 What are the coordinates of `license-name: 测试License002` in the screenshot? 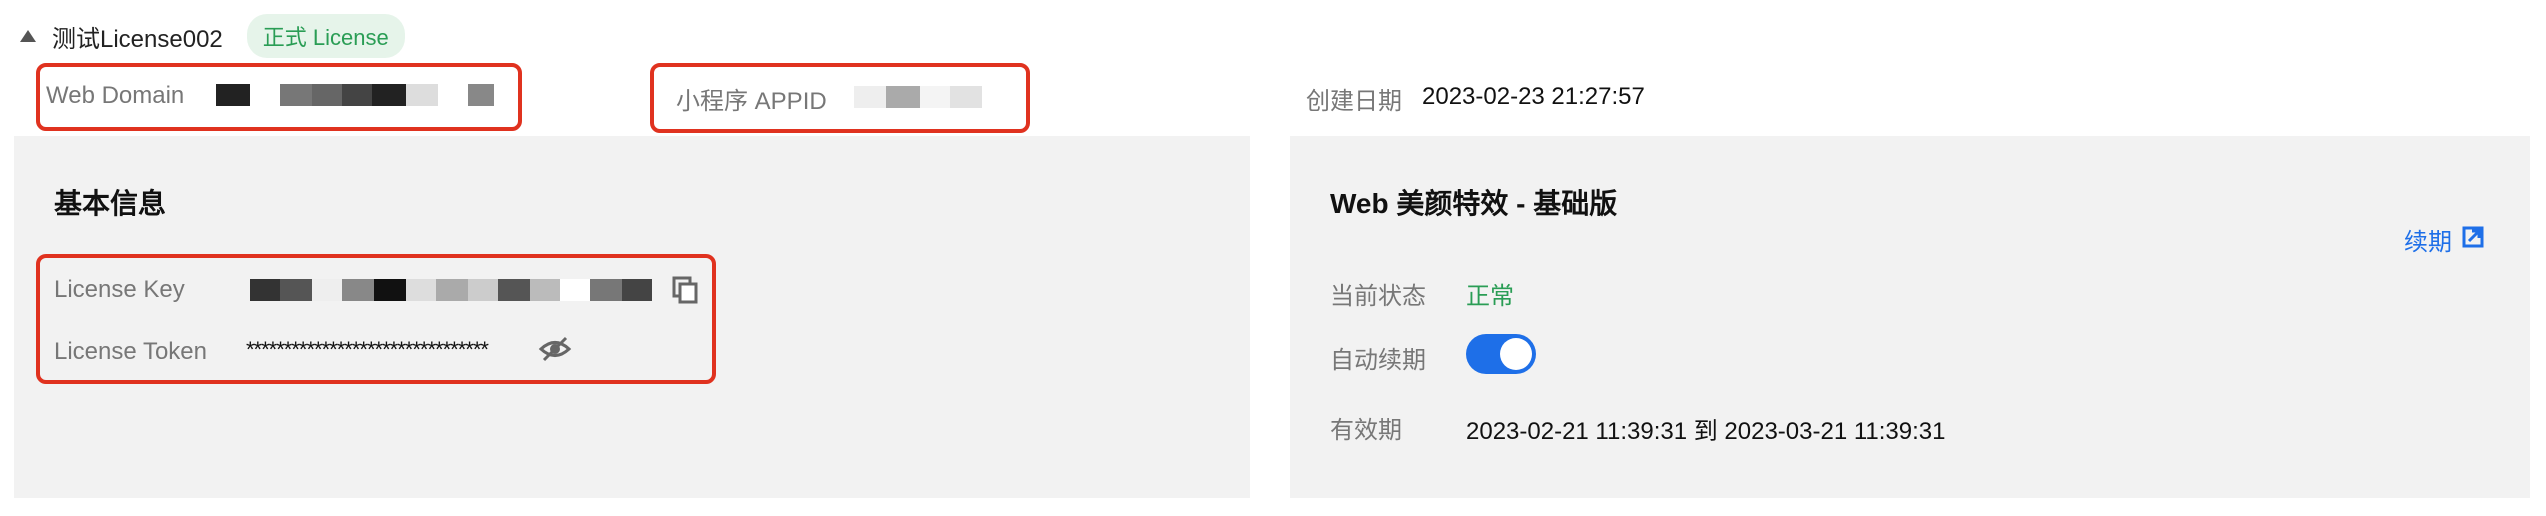 It's located at (137, 39).